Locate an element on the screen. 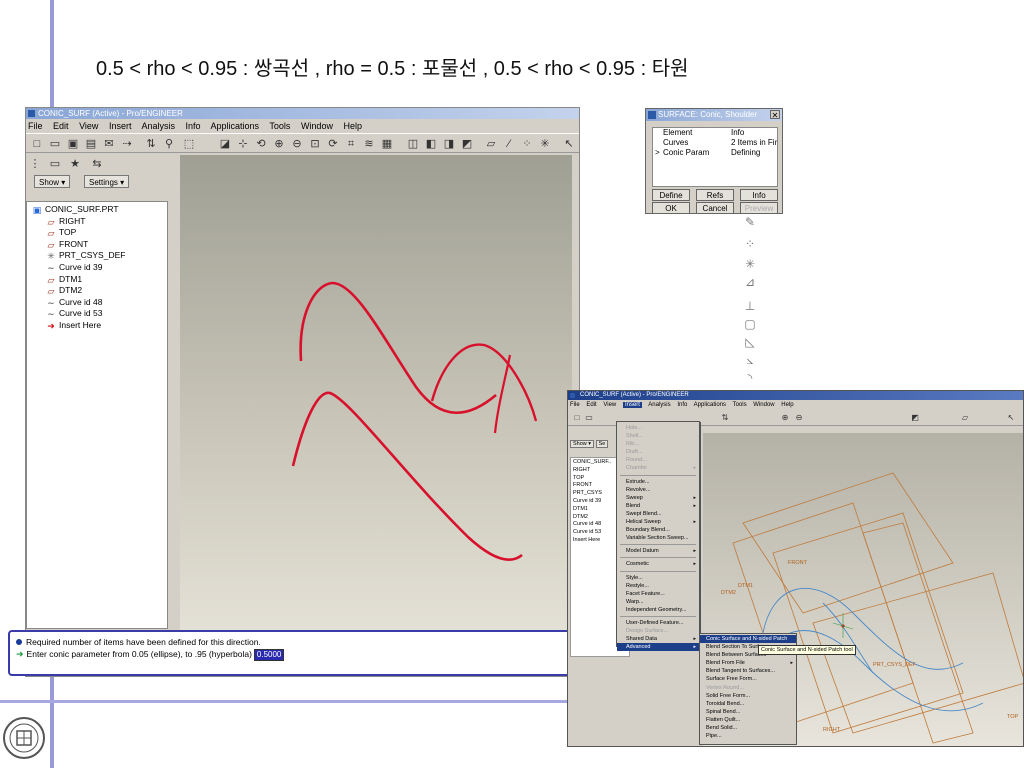 The image size is (1024, 768). model-tree-tab-icon: ⋮ is located at coordinates (35, 164).